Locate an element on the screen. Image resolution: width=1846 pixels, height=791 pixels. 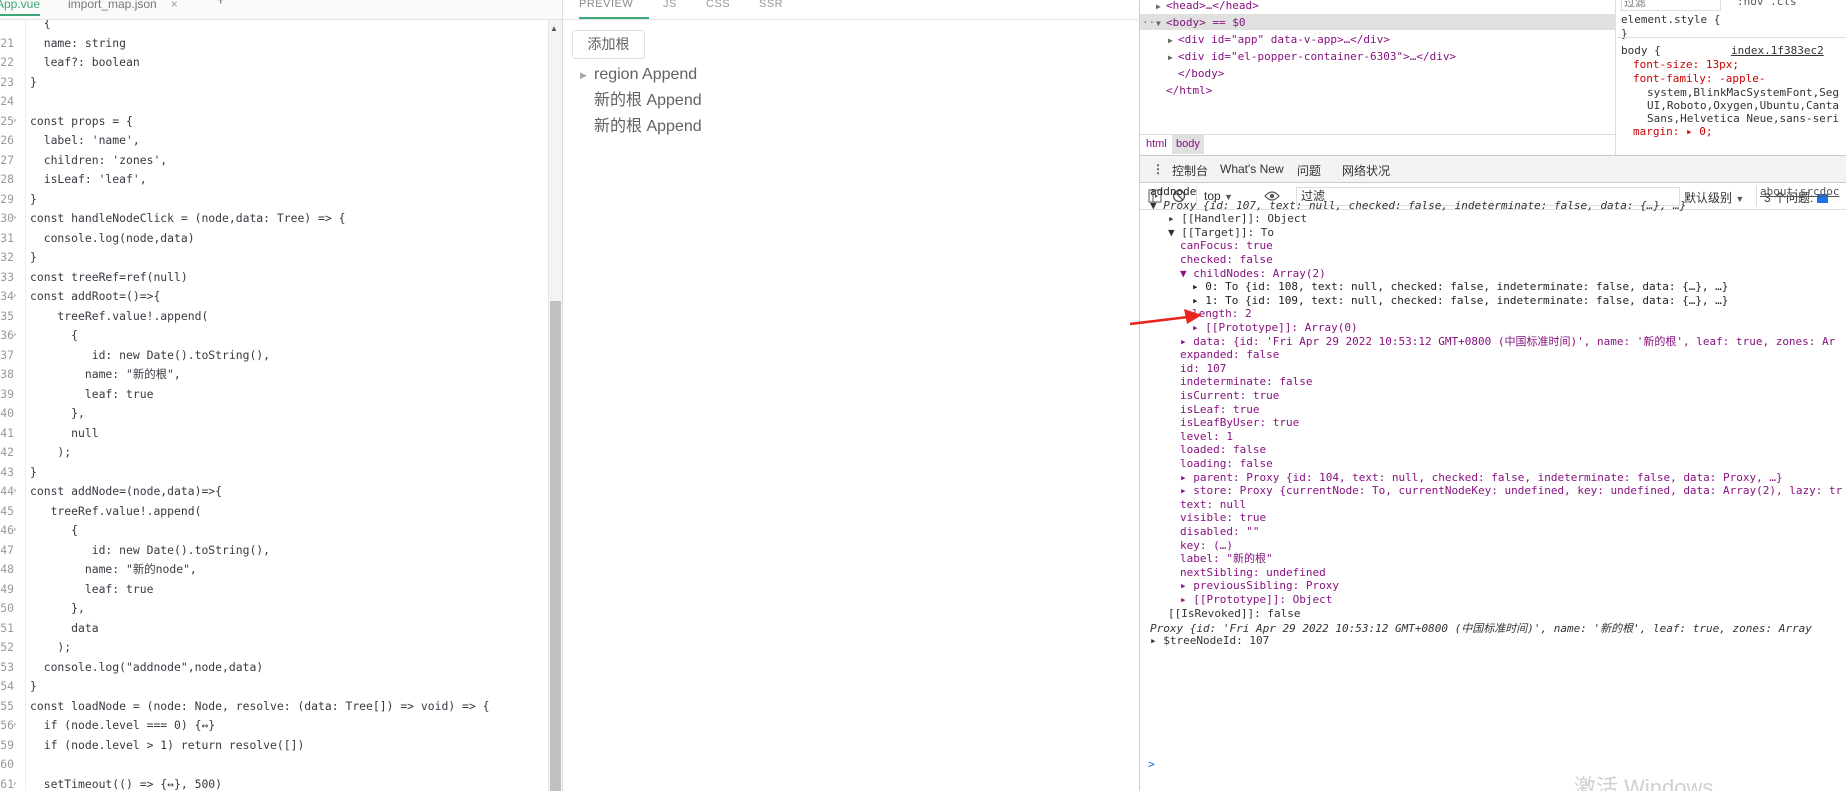
dom-node-body: ▼ <body> == $0 is located at coordinates (1200, 22).